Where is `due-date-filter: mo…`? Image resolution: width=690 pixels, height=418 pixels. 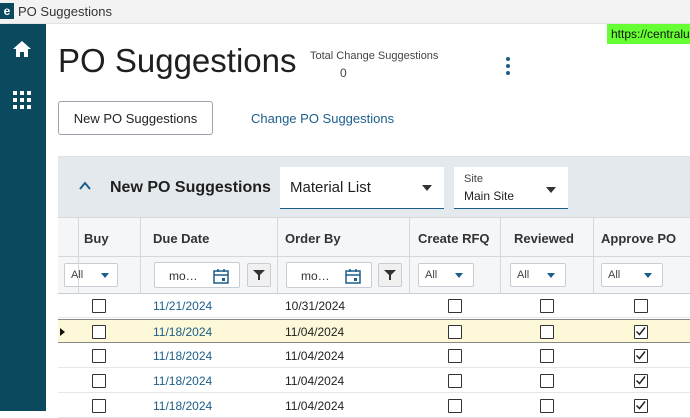 due-date-filter: mo… is located at coordinates (197, 275).